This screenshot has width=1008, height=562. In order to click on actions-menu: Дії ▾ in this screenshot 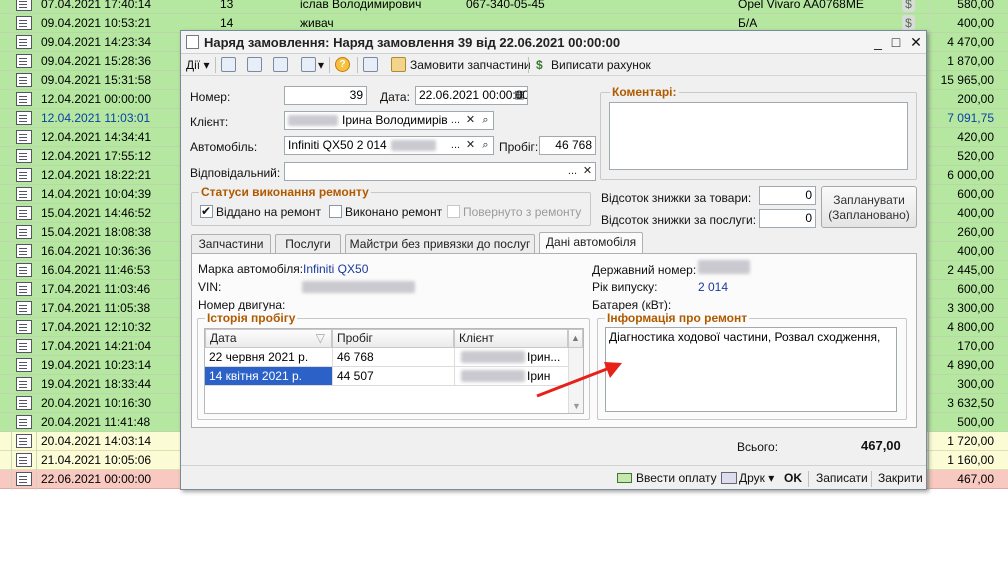, I will do `click(198, 65)`.